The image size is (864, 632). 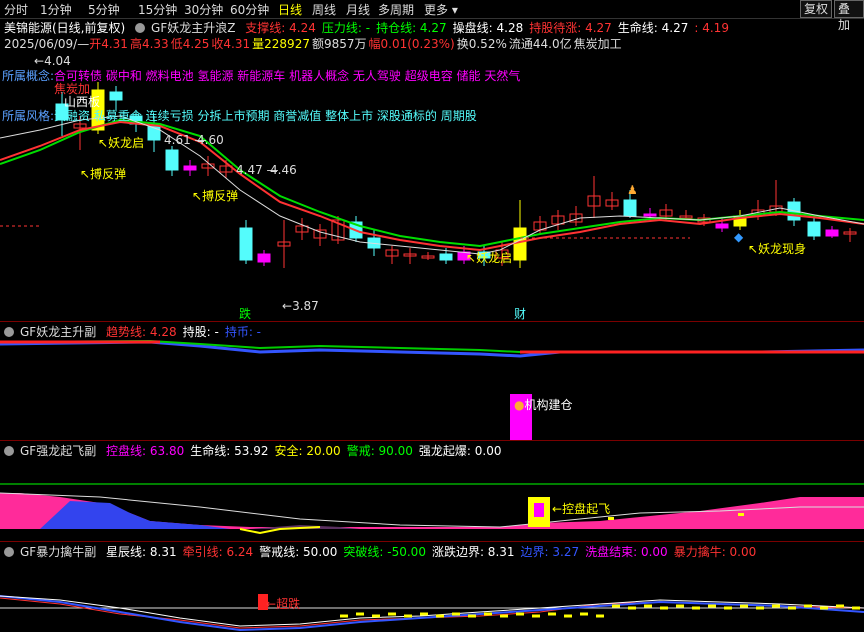 I want to click on takeoff-inner, so click(x=539, y=510).